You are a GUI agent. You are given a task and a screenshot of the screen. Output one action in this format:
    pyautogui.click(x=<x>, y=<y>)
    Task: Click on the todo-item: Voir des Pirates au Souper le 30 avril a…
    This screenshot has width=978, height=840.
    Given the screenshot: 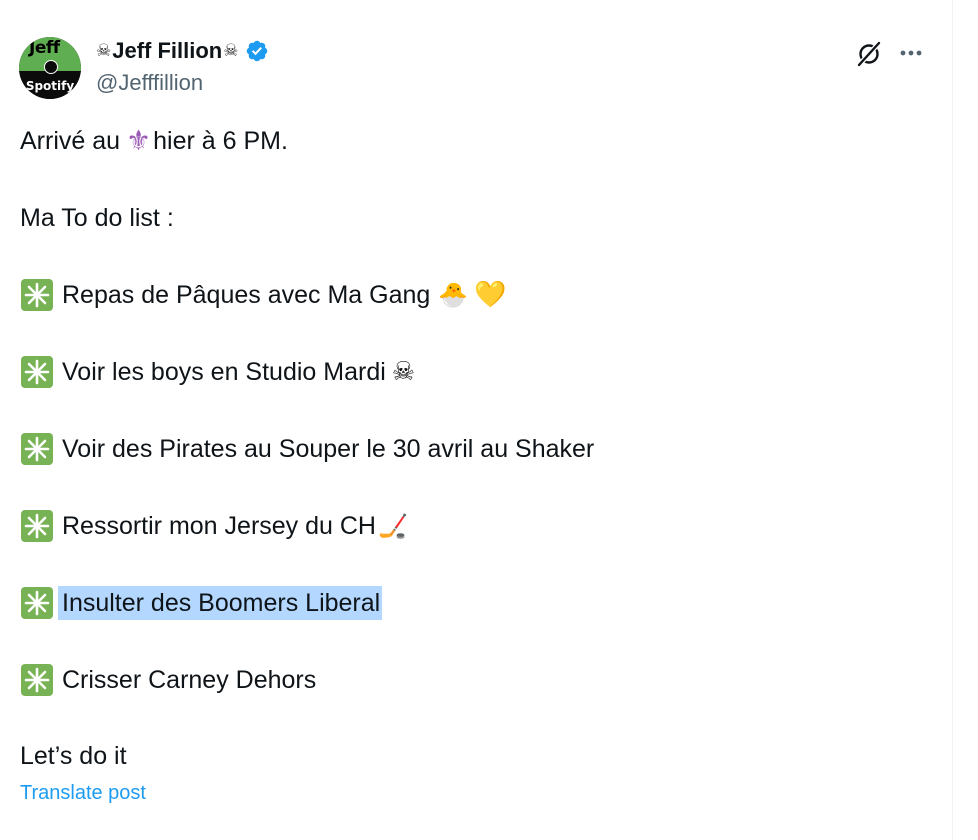 What is the action you would take?
    pyautogui.click(x=307, y=449)
    